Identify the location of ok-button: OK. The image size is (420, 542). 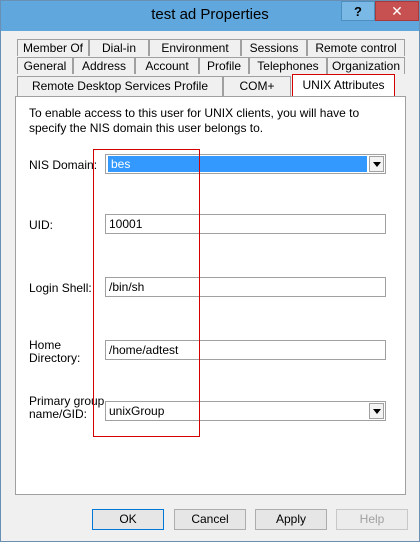
(128, 519).